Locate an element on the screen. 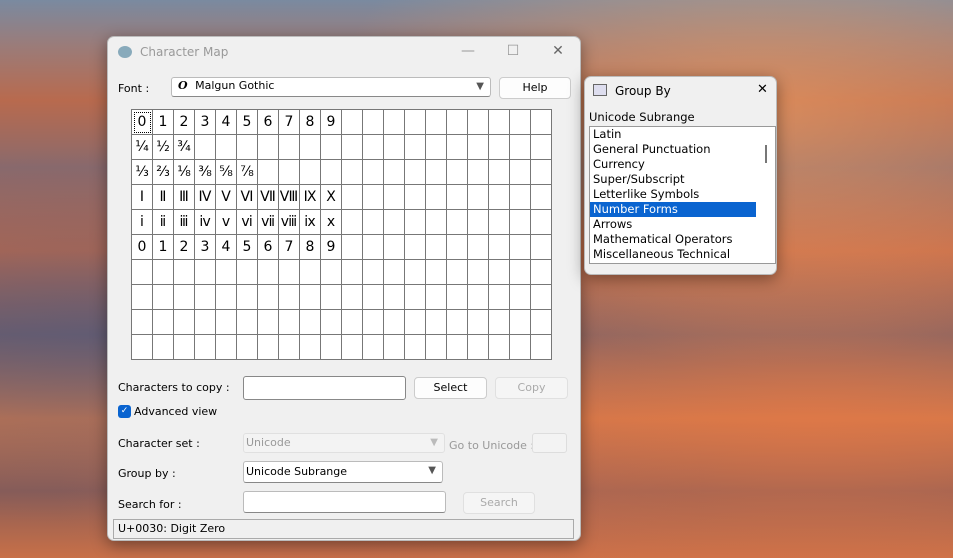 The width and height of the screenshot is (953, 558). maximize-button: ☐ is located at coordinates (513, 51).